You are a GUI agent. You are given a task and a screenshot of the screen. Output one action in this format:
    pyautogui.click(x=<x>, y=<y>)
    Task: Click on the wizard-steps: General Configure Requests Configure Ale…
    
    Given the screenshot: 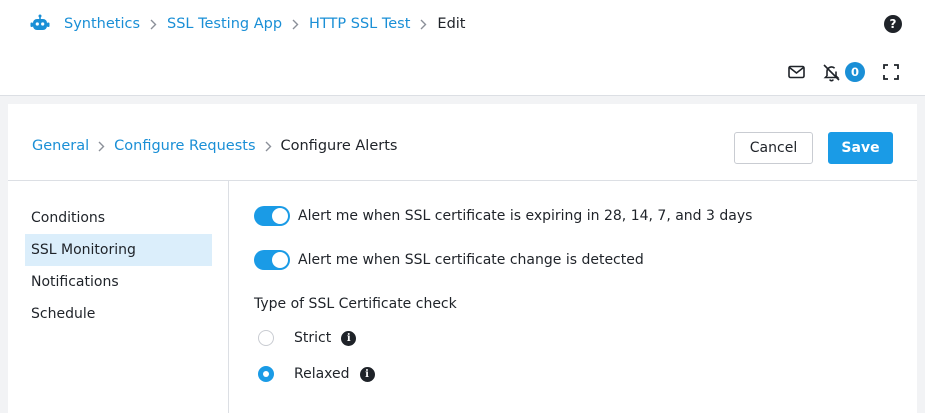 What is the action you would take?
    pyautogui.click(x=214, y=146)
    